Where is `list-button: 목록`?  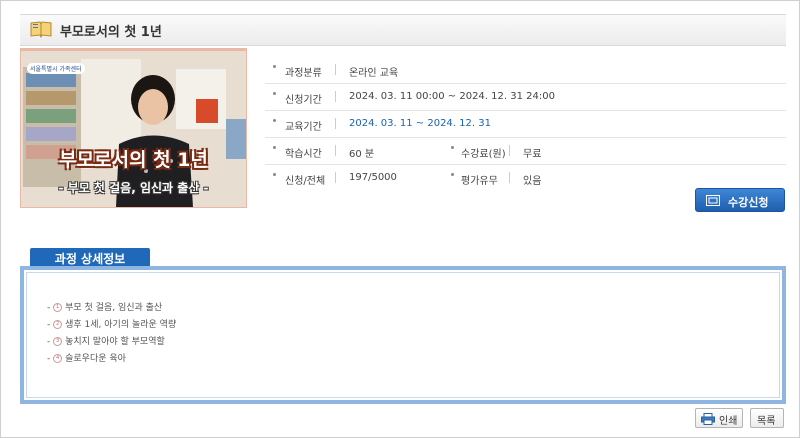
list-button: 목록 is located at coordinates (767, 418).